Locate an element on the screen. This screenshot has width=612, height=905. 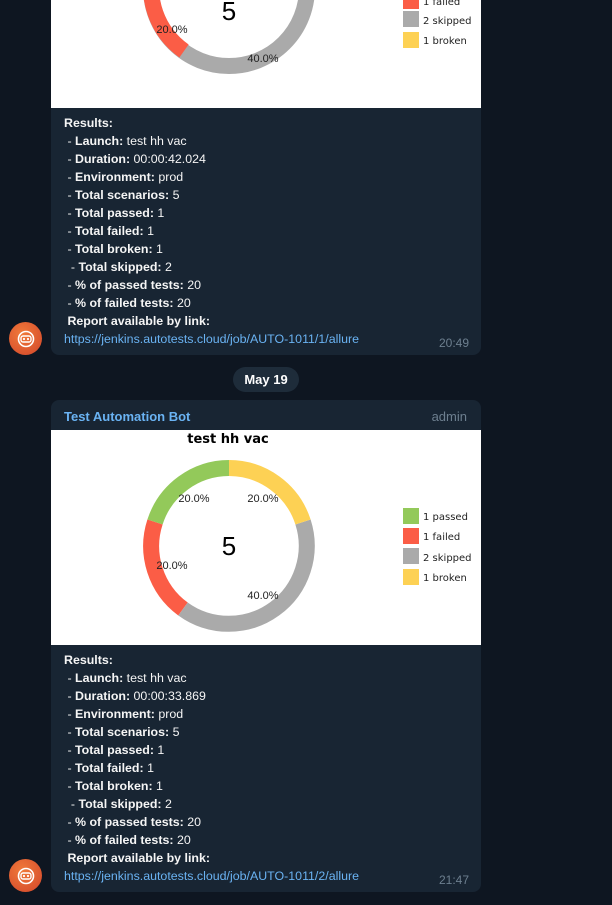
result-line: - % of passed tests: 20 is located at coordinates (133, 822).